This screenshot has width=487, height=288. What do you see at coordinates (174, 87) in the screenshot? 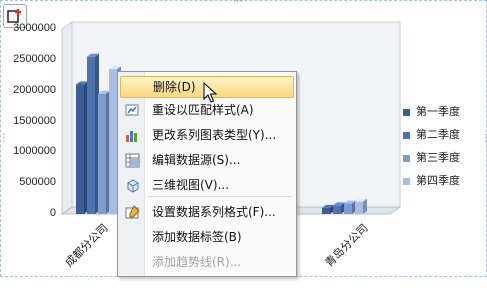
I see `context-menu-item-label: 删除(D)` at bounding box center [174, 87].